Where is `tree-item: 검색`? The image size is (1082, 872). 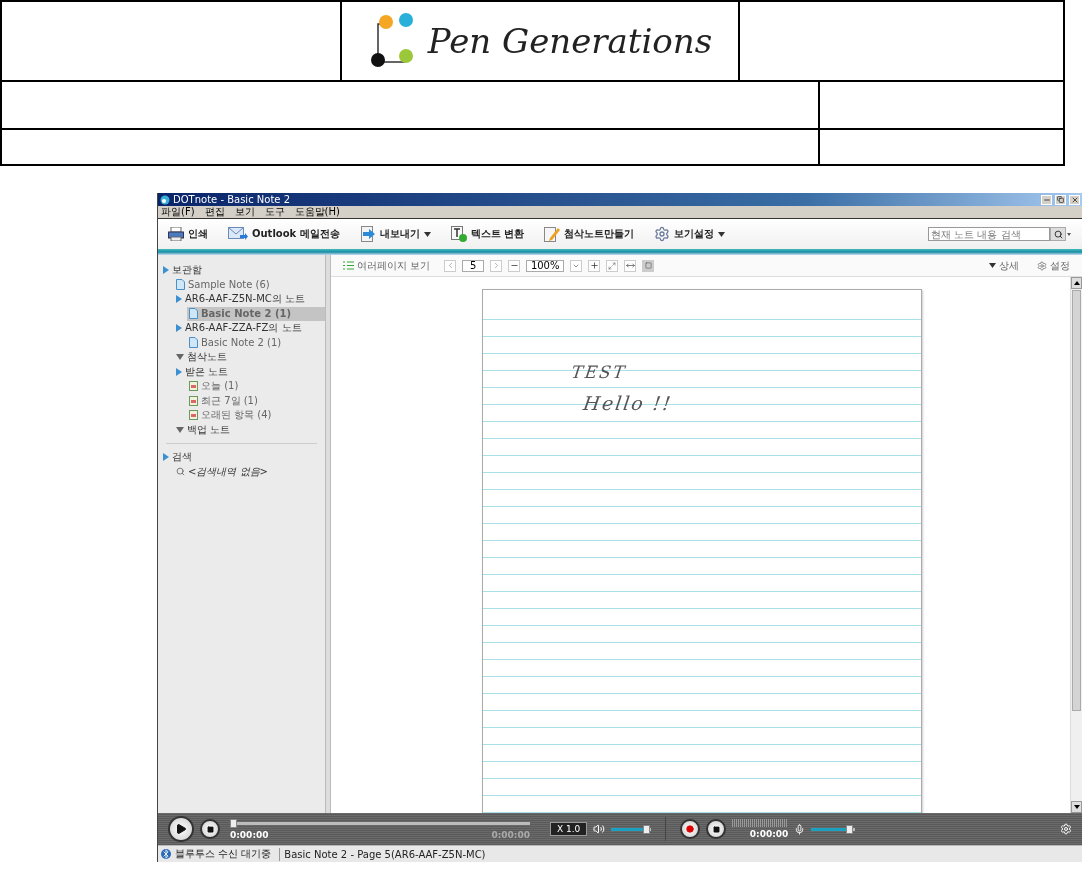
tree-item: 검색 is located at coordinates (243, 457).